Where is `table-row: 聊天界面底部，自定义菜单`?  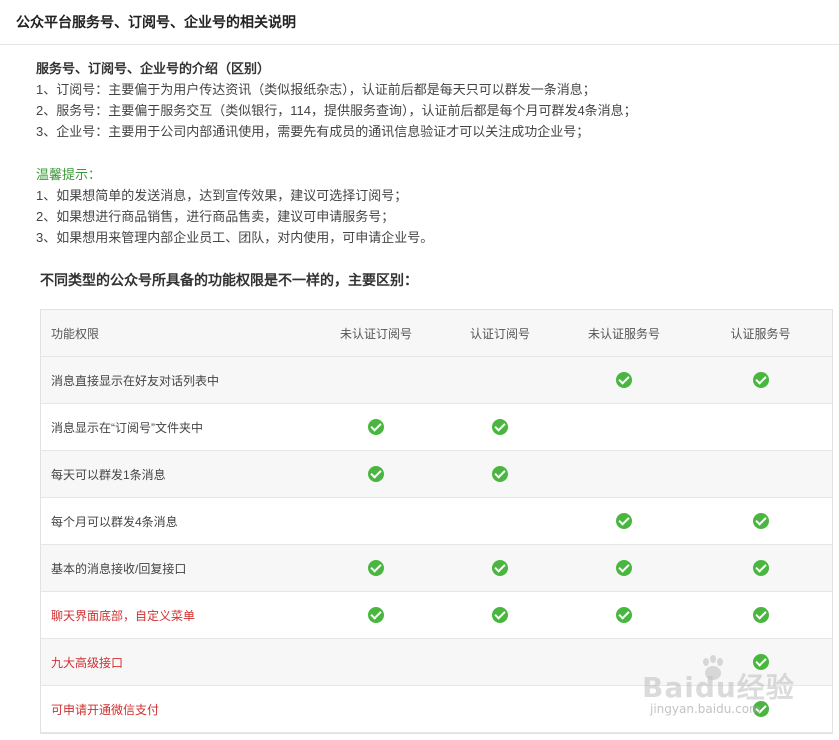 table-row: 聊天界面底部，自定义菜单 is located at coordinates (436, 615).